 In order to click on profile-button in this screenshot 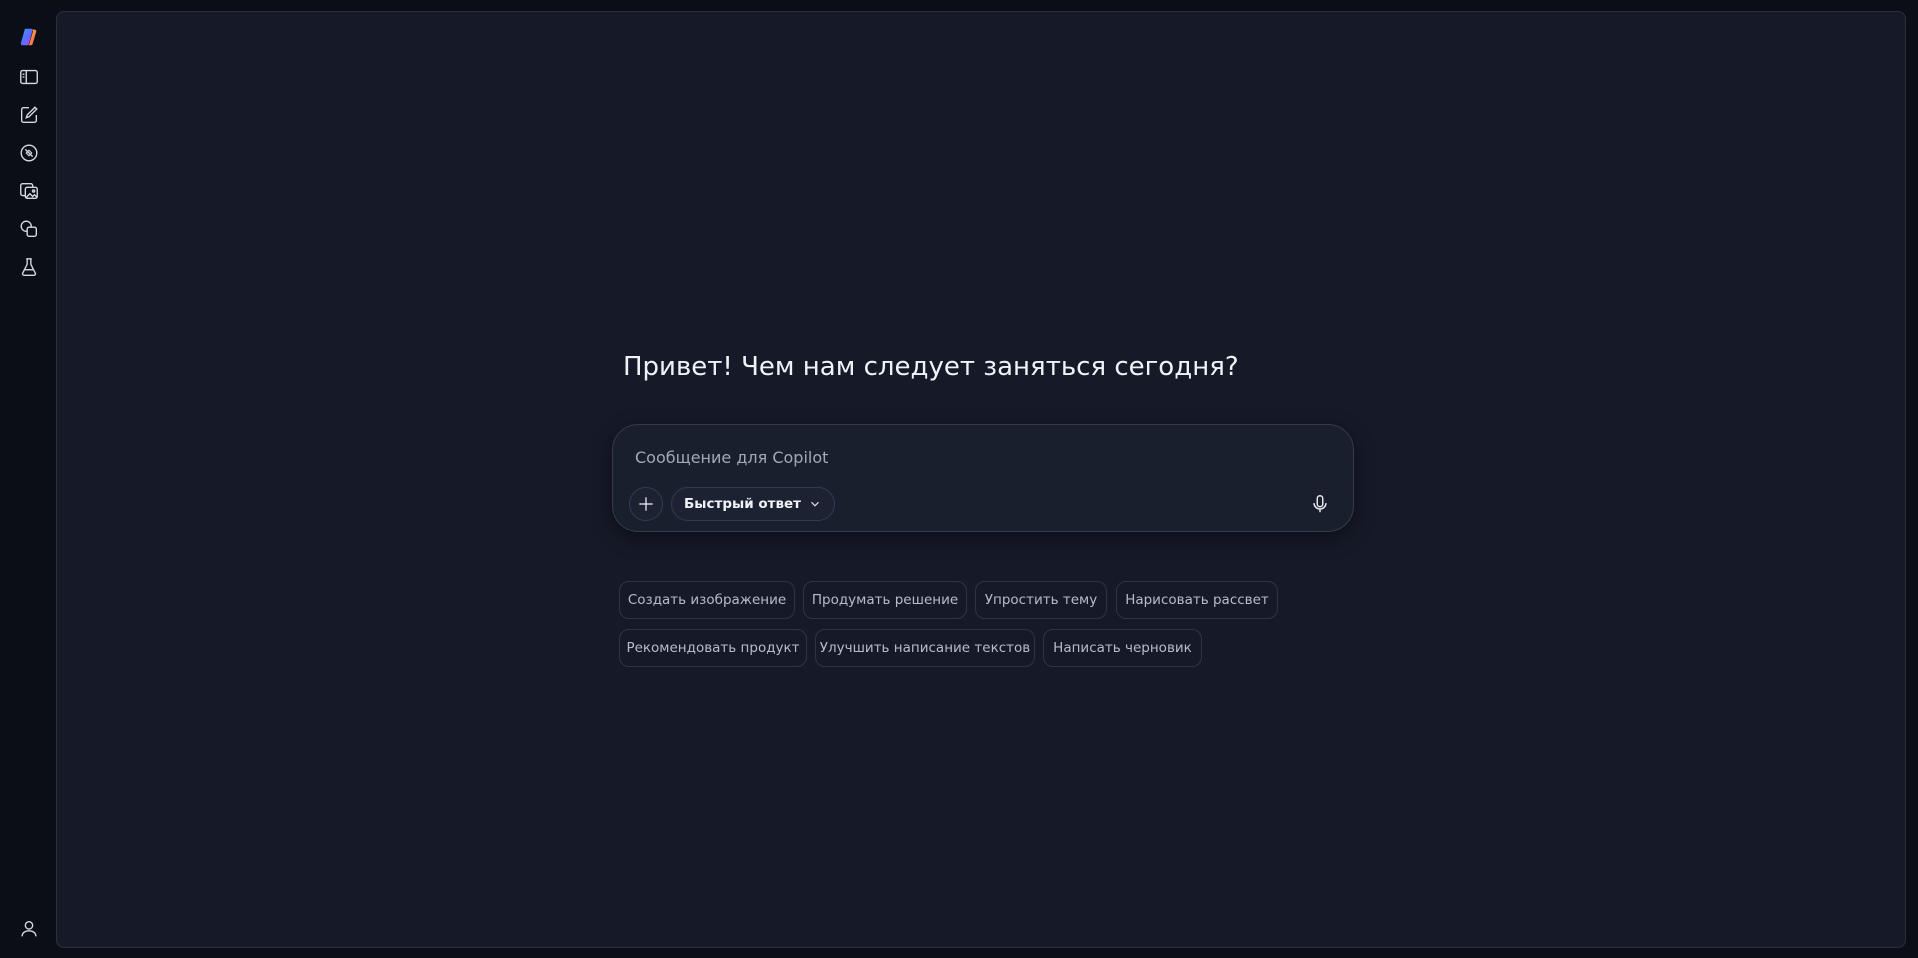, I will do `click(29, 929)`.